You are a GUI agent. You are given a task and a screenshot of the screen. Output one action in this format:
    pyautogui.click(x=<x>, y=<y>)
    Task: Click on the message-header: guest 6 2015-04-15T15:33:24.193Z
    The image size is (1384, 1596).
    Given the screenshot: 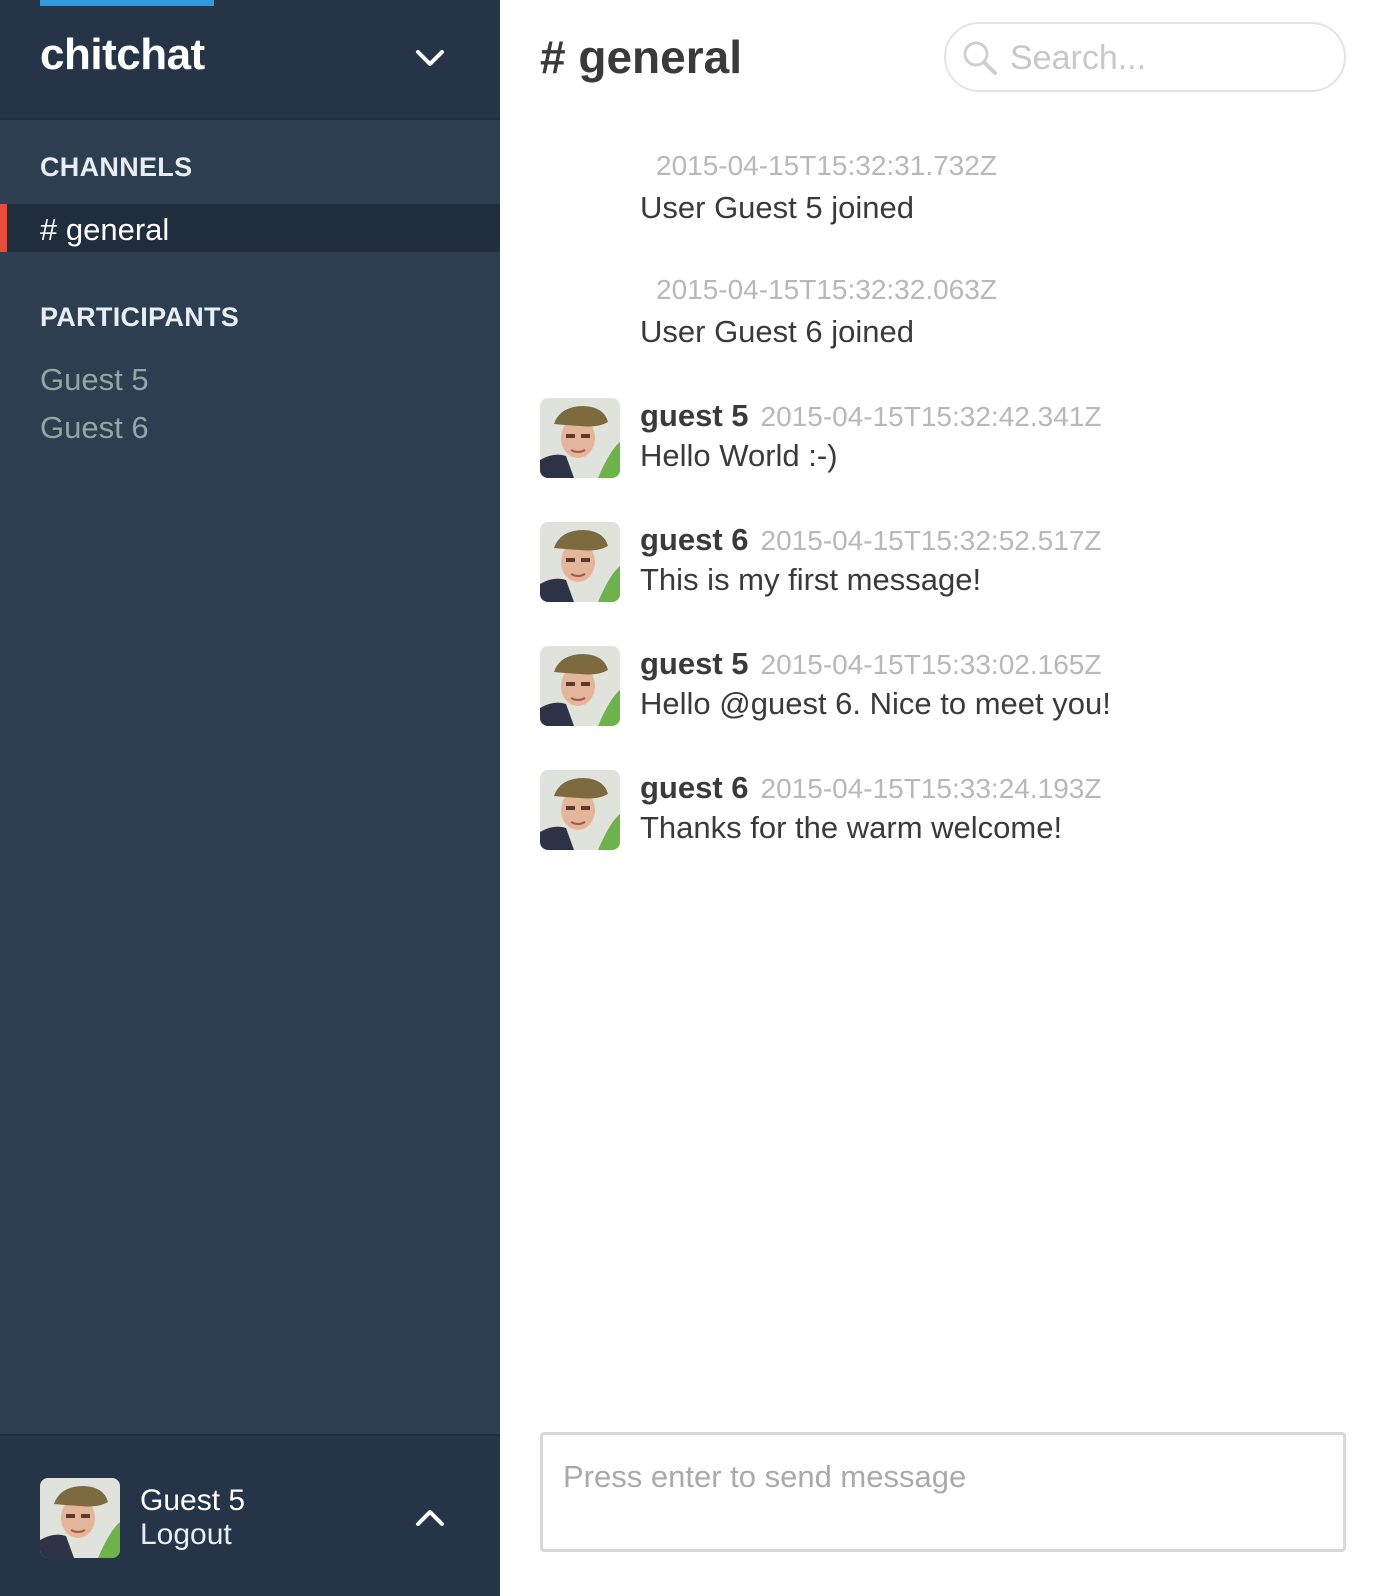 What is the action you would take?
    pyautogui.click(x=870, y=788)
    